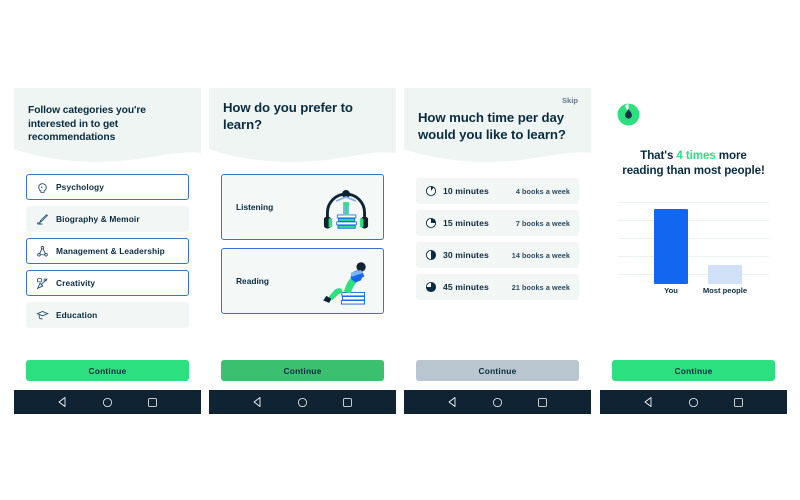  What do you see at coordinates (542, 191) in the screenshot?
I see `time-sublabel: 4 books a week` at bounding box center [542, 191].